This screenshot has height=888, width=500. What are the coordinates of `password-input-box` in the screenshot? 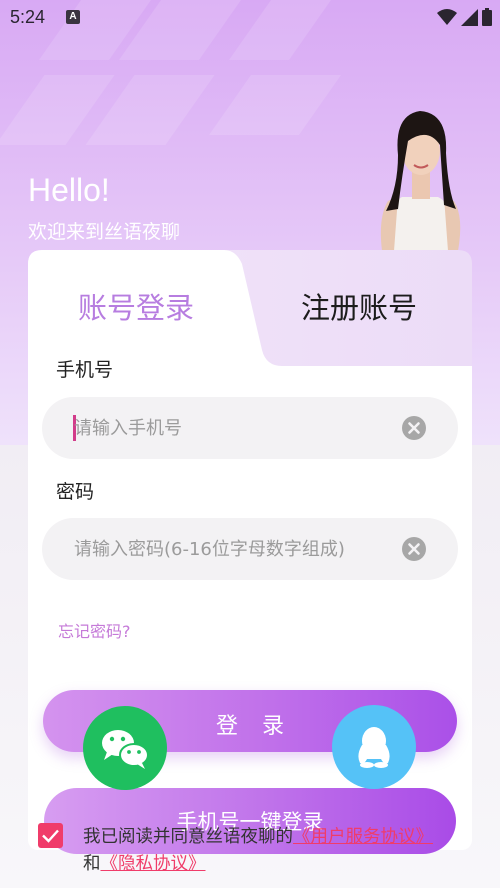 It's located at (250, 549).